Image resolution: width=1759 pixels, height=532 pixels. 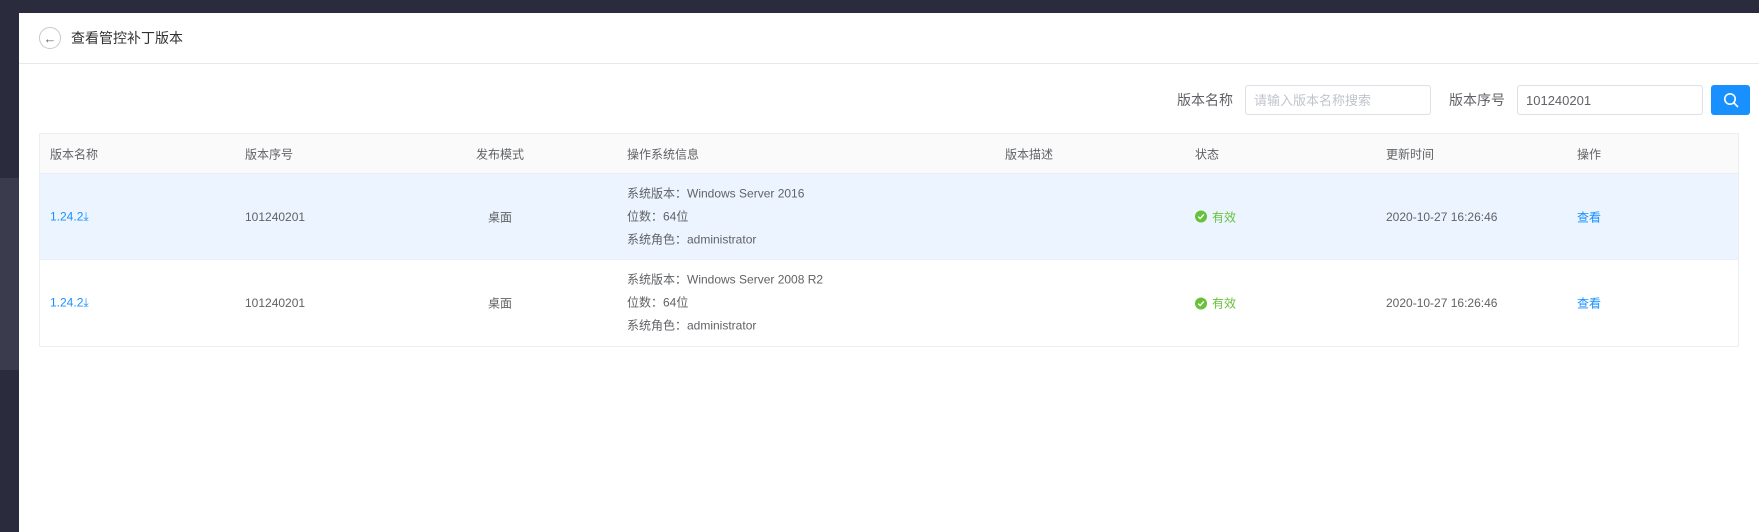 What do you see at coordinates (1410, 154) in the screenshot?
I see `col-header-updated: 更新时间` at bounding box center [1410, 154].